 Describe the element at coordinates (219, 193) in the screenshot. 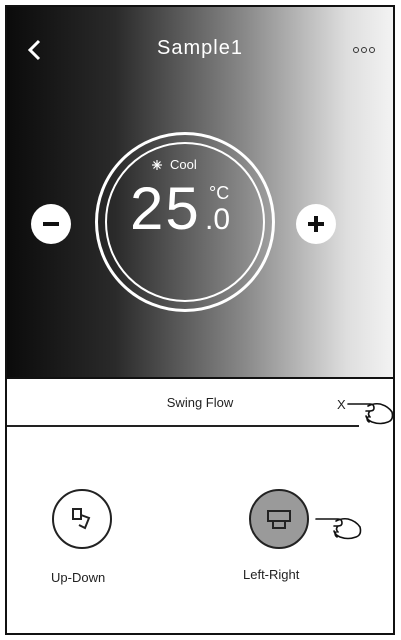

I see `temperature-unit: °C` at that location.